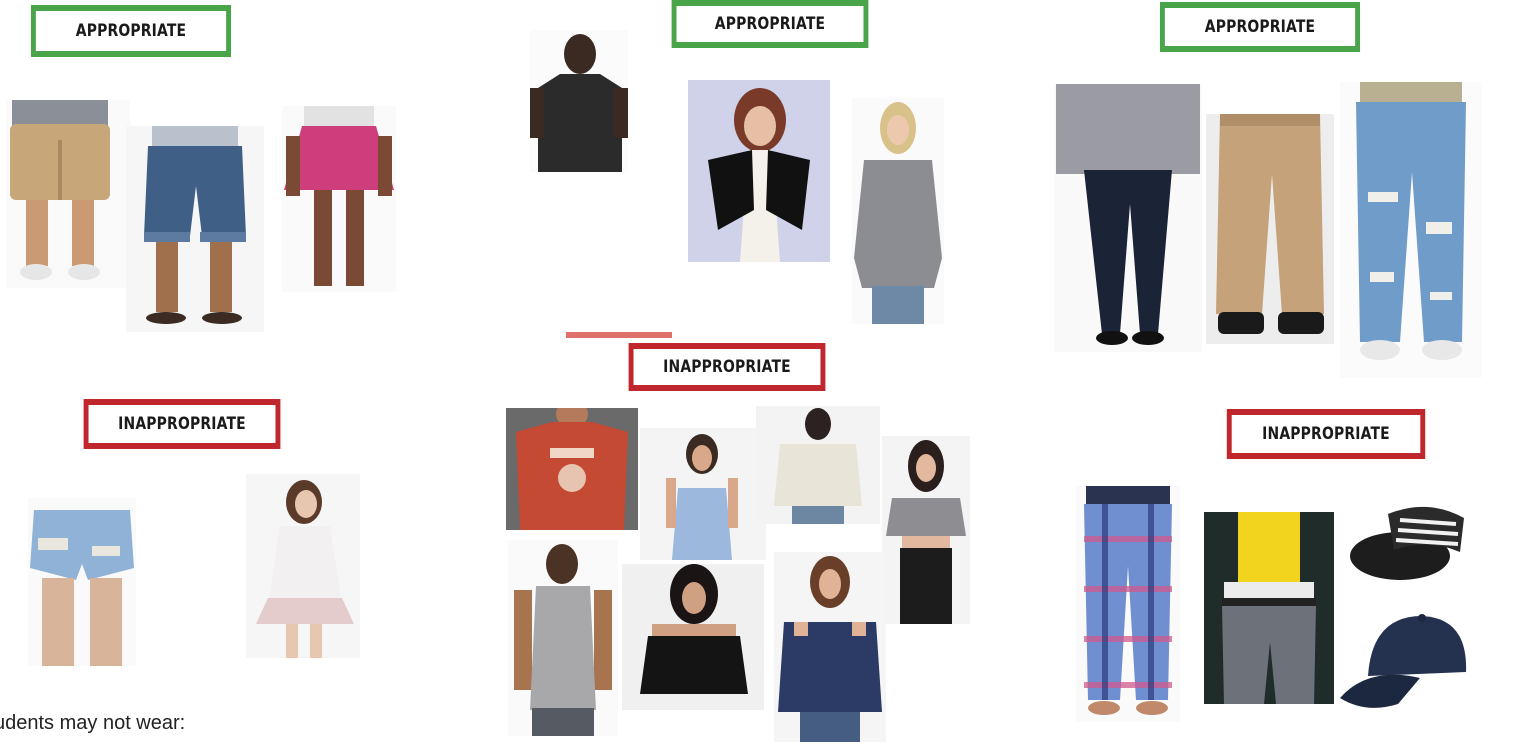 The width and height of the screenshot is (1525, 746). What do you see at coordinates (898, 211) in the screenshot?
I see `grey-top-photo` at bounding box center [898, 211].